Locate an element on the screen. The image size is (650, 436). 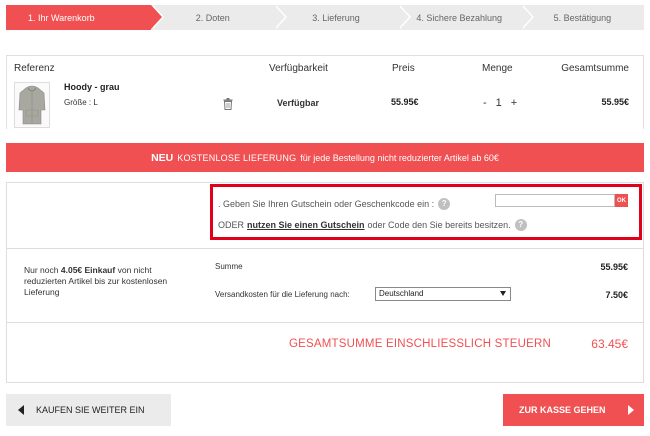
header-price: Preis is located at coordinates (403, 68).